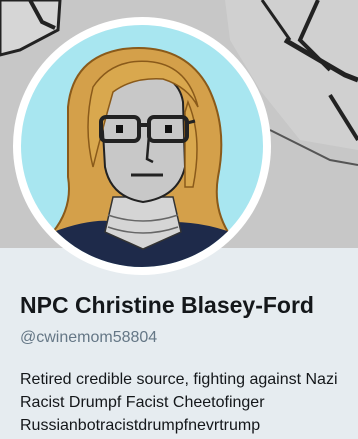  I want to click on profile-handle: @cwinemom58804, so click(88, 338).